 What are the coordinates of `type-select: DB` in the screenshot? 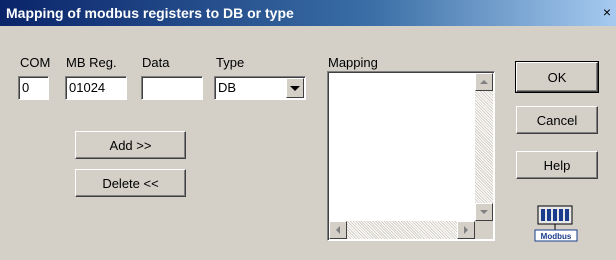 It's located at (260, 88).